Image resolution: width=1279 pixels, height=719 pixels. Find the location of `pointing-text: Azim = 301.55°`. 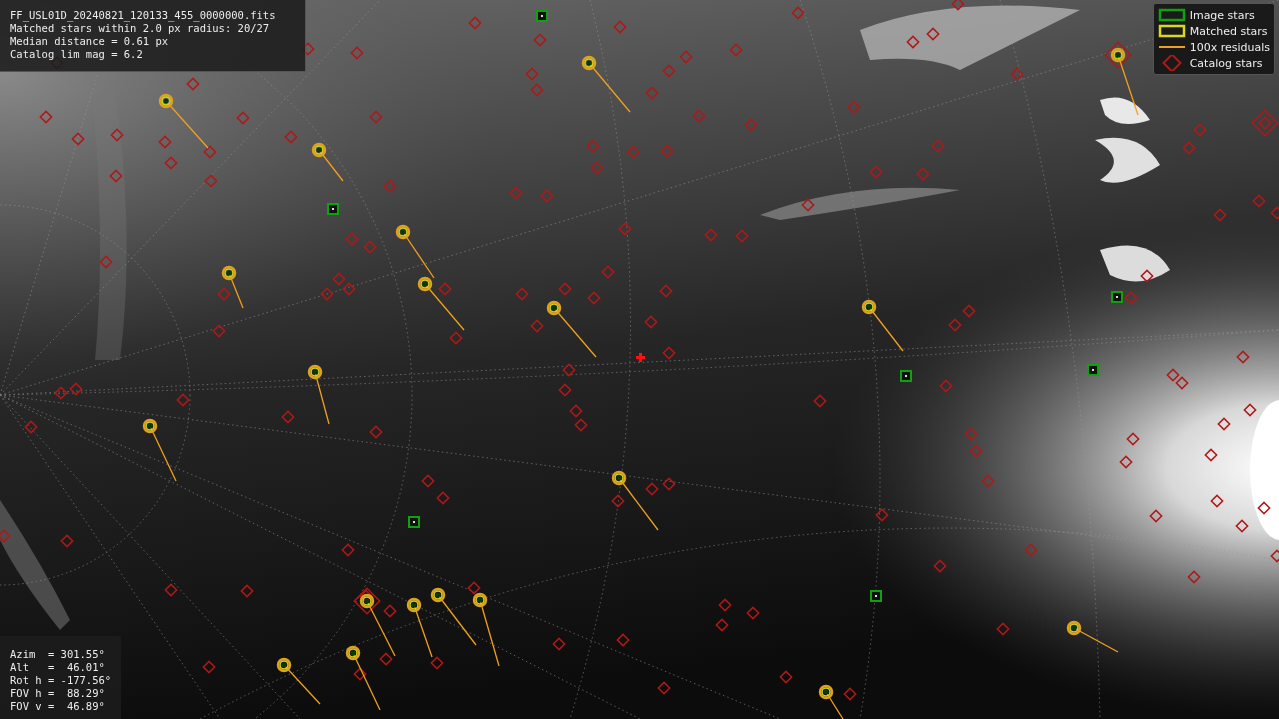

pointing-text: Azim = 301.55° is located at coordinates (58, 654).